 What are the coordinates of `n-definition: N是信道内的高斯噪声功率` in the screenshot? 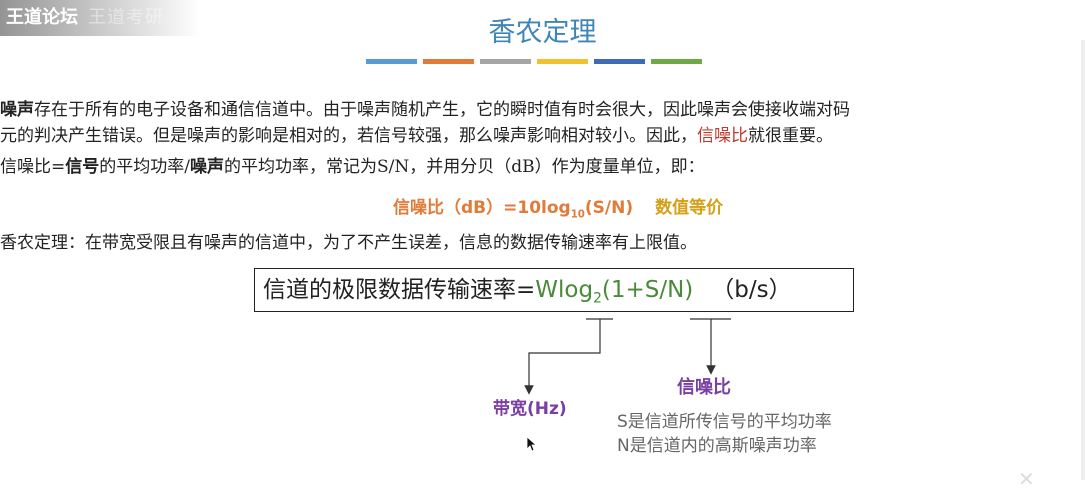 It's located at (717, 446).